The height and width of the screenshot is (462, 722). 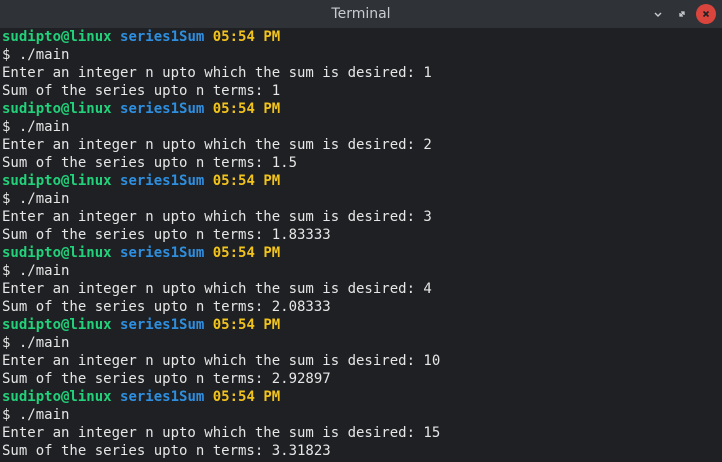 I want to click on close-button, so click(x=706, y=14).